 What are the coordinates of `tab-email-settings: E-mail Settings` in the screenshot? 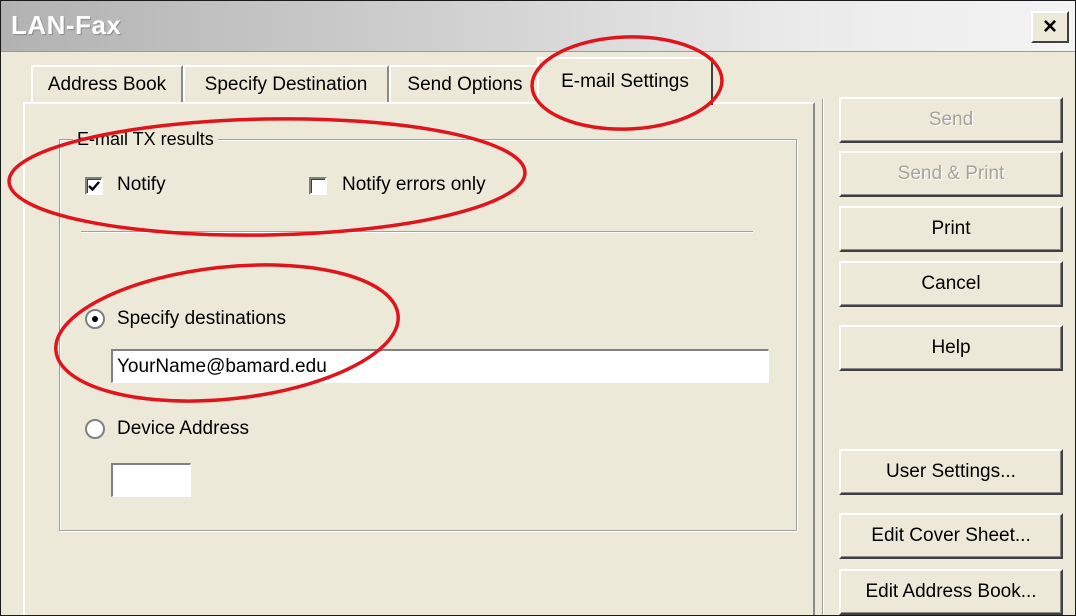 It's located at (625, 81).